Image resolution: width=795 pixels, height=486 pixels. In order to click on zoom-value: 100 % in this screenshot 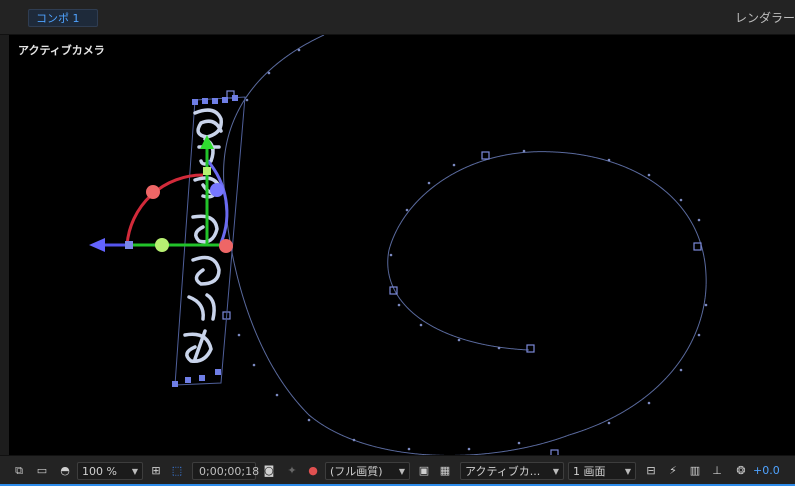, I will do `click(99, 471)`.